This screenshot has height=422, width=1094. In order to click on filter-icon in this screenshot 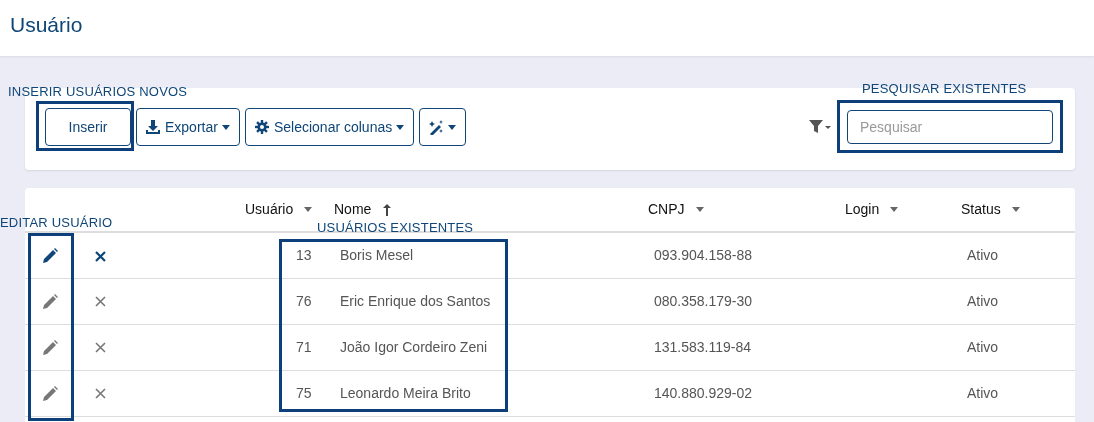, I will do `click(820, 127)`.